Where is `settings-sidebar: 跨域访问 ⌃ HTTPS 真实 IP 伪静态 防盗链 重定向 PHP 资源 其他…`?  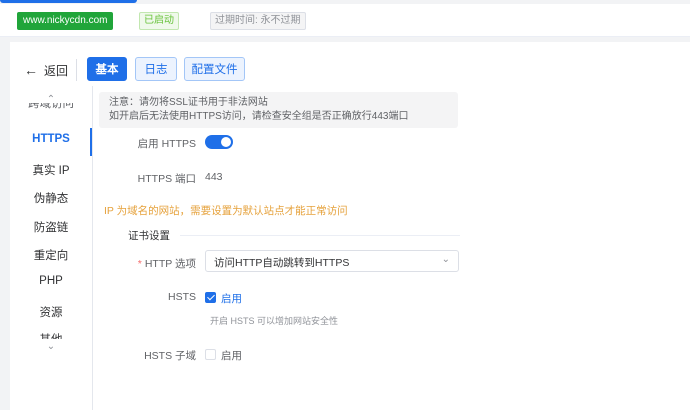 settings-sidebar: 跨域访问 ⌃ HTTPS 真实 IP 伪静态 防盗链 重定向 PHP 资源 其他… is located at coordinates (51, 248).